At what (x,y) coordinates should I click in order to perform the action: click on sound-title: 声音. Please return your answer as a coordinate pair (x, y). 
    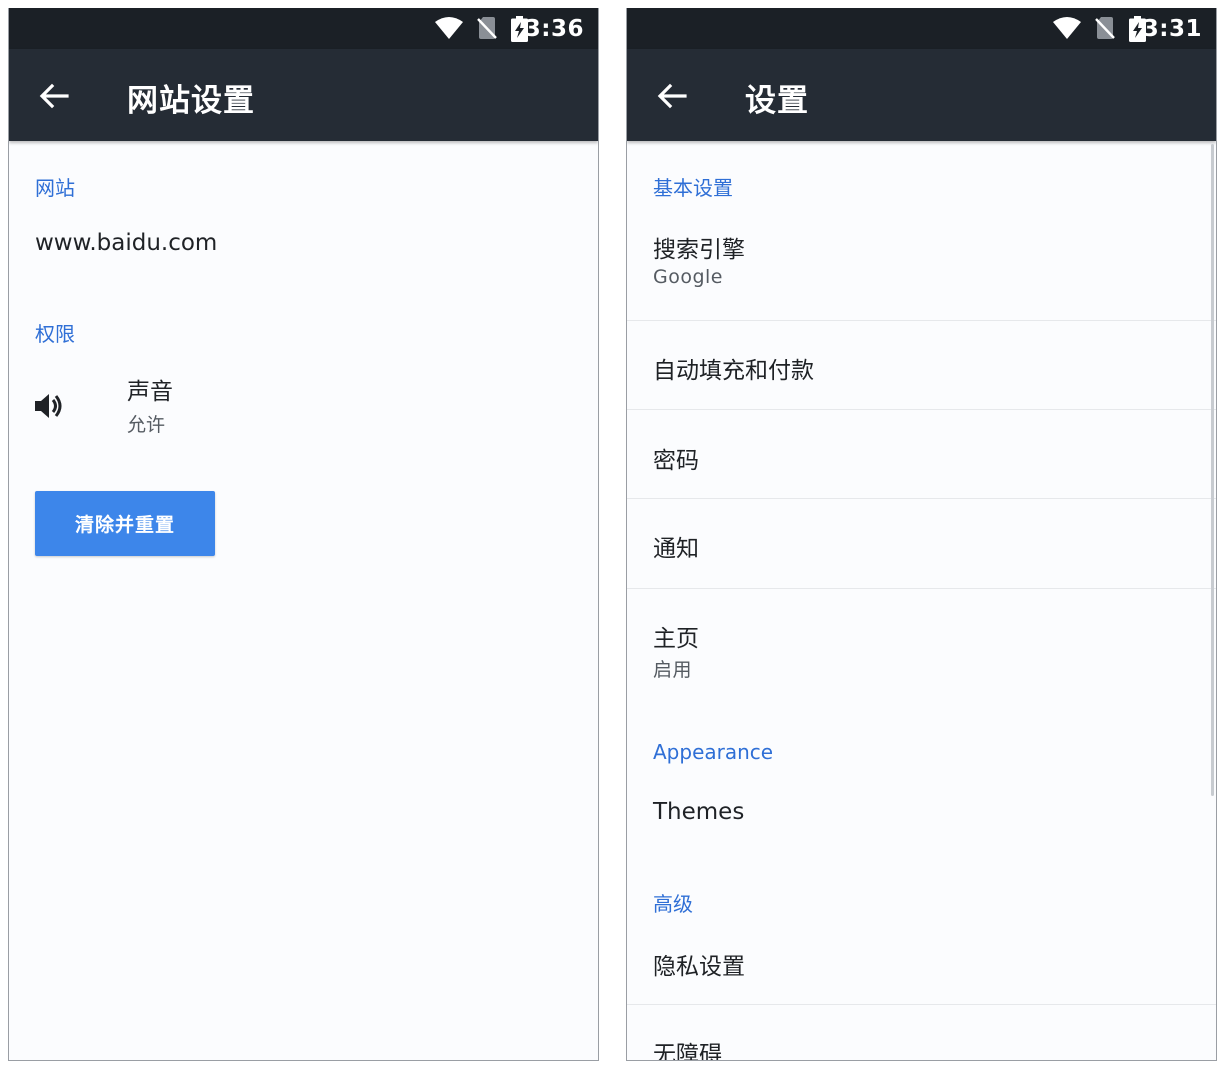
    Looking at the image, I should click on (150, 392).